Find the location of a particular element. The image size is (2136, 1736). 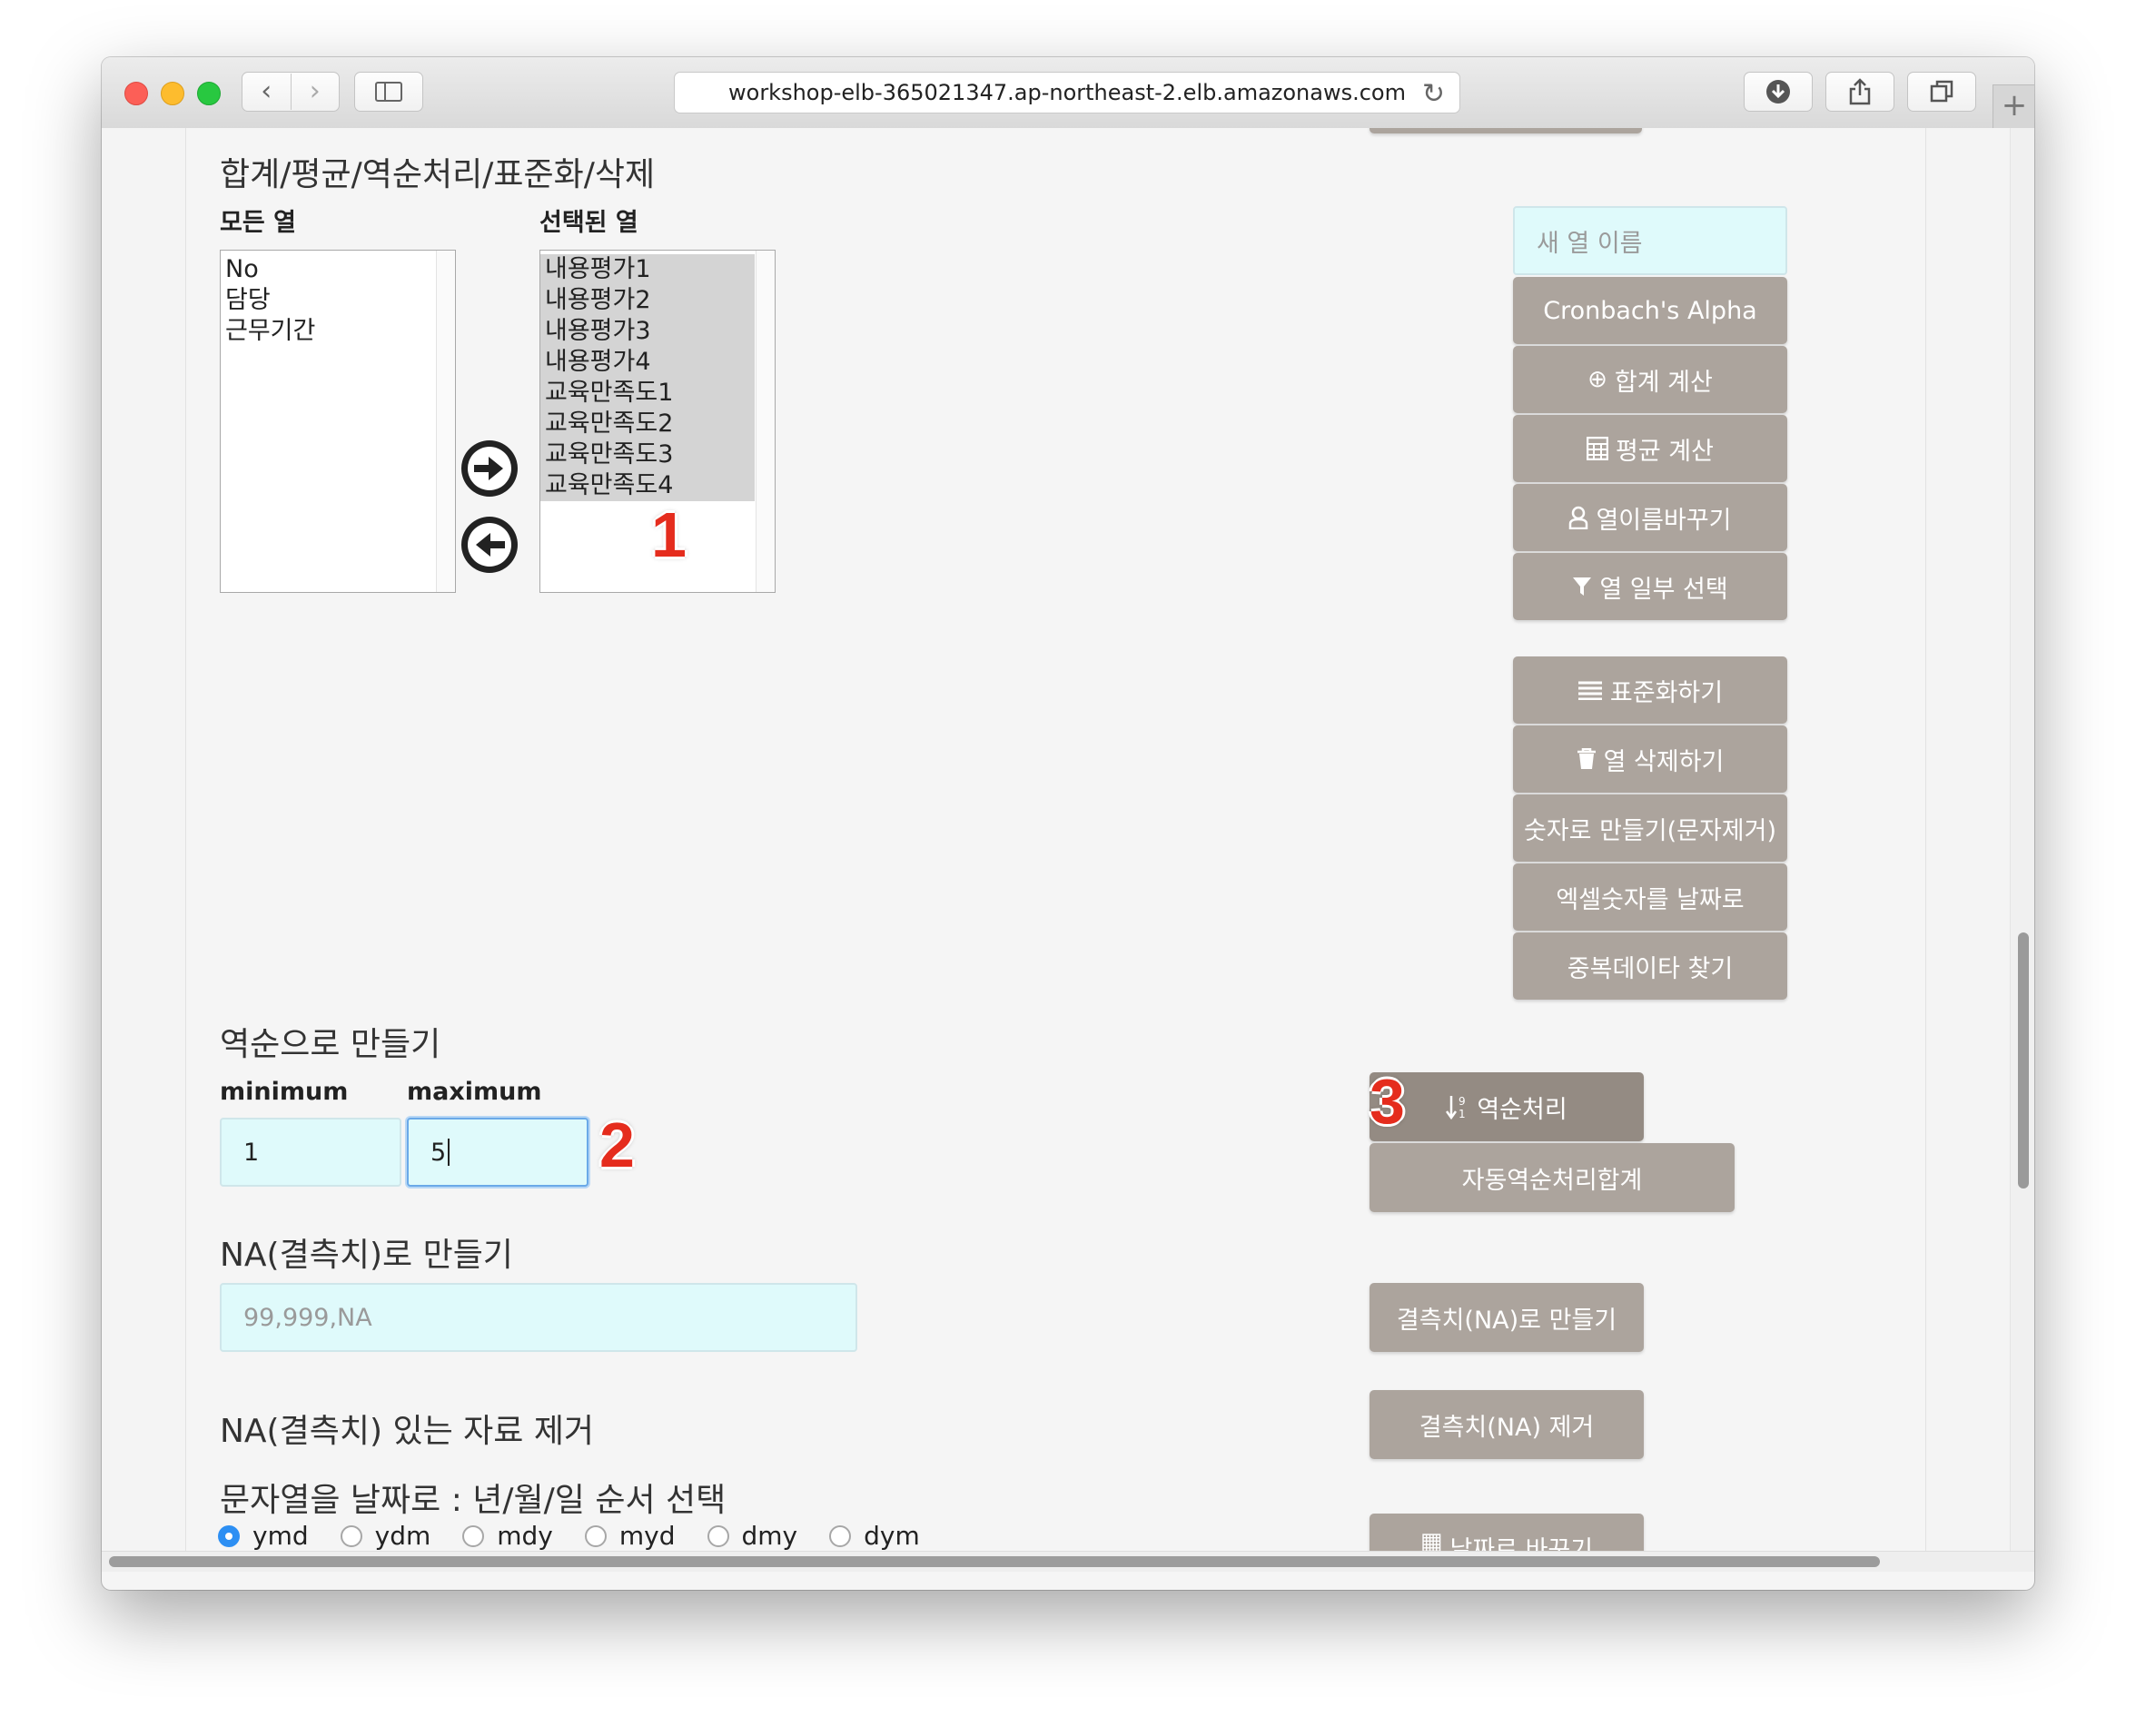

list-icon is located at coordinates (1589, 690).